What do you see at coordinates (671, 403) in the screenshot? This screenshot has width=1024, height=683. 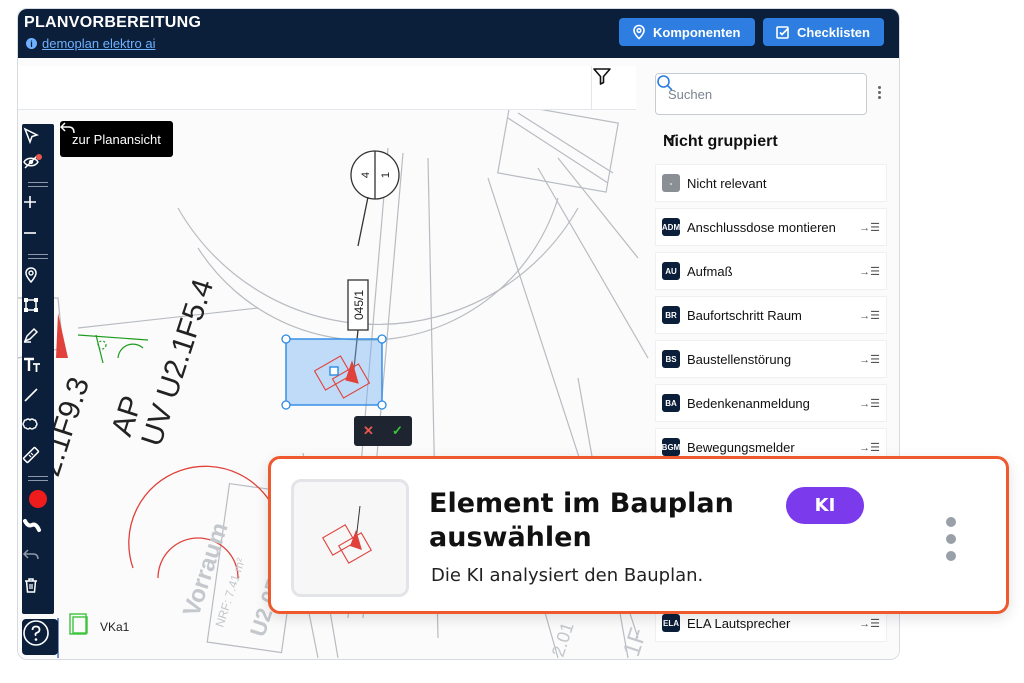 I see `item-badge: BA` at bounding box center [671, 403].